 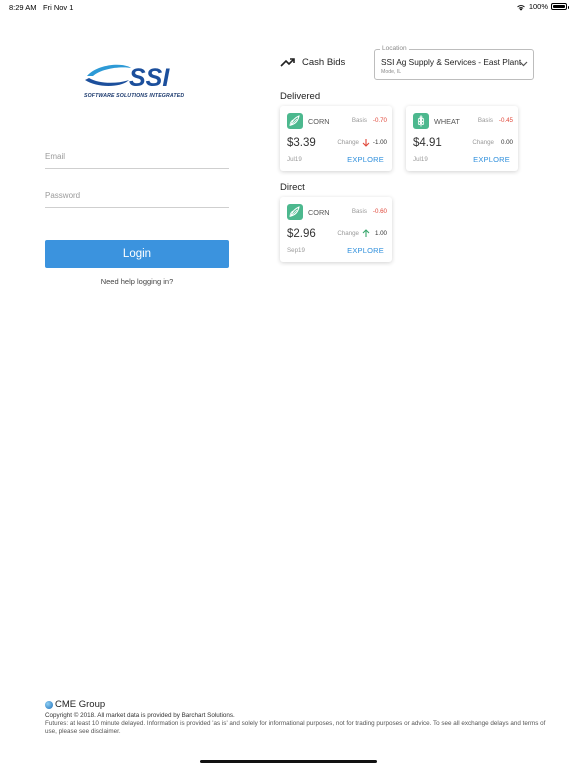 I want to click on wheat-icon, so click(x=421, y=121).